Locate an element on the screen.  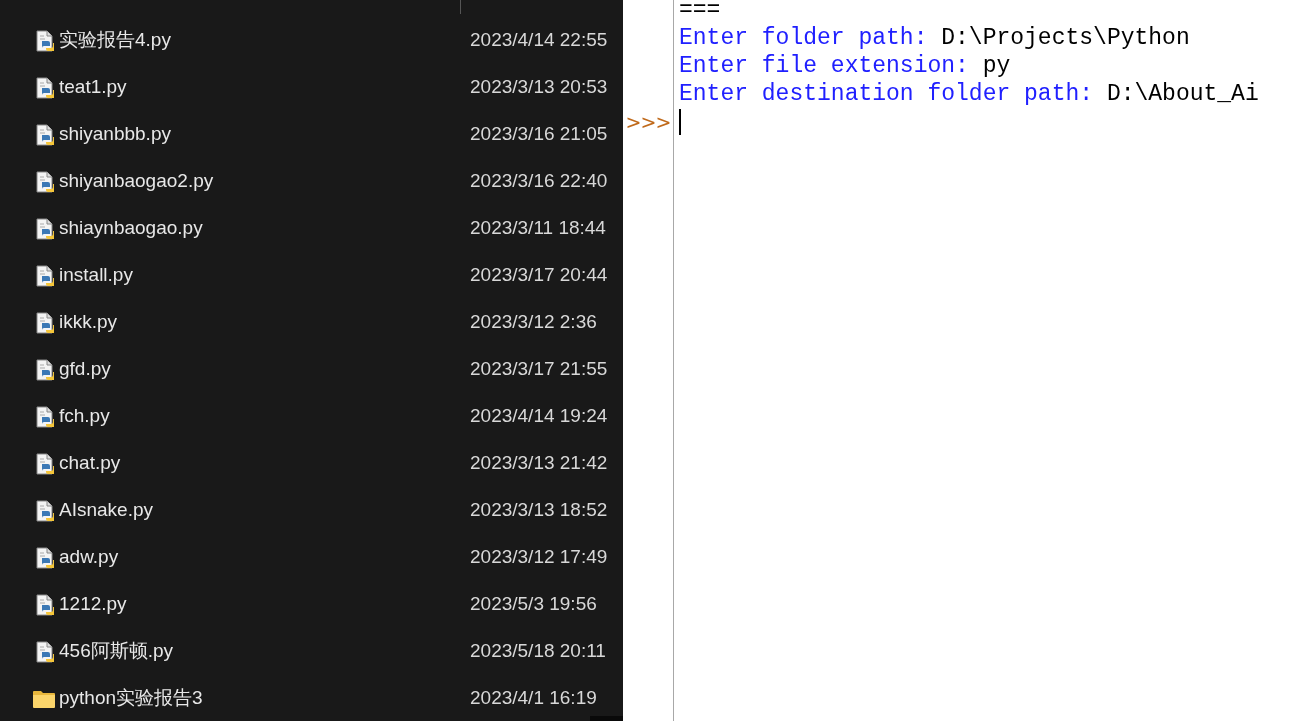
column-divider is located at coordinates (460, 7).